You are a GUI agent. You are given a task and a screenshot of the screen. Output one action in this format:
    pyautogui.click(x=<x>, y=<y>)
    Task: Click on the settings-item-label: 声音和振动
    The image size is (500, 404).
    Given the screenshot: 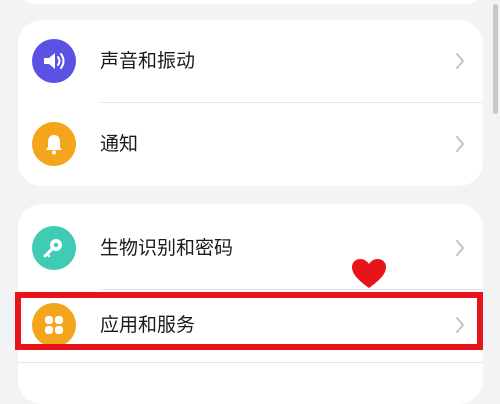 What is the action you would take?
    pyautogui.click(x=148, y=61)
    